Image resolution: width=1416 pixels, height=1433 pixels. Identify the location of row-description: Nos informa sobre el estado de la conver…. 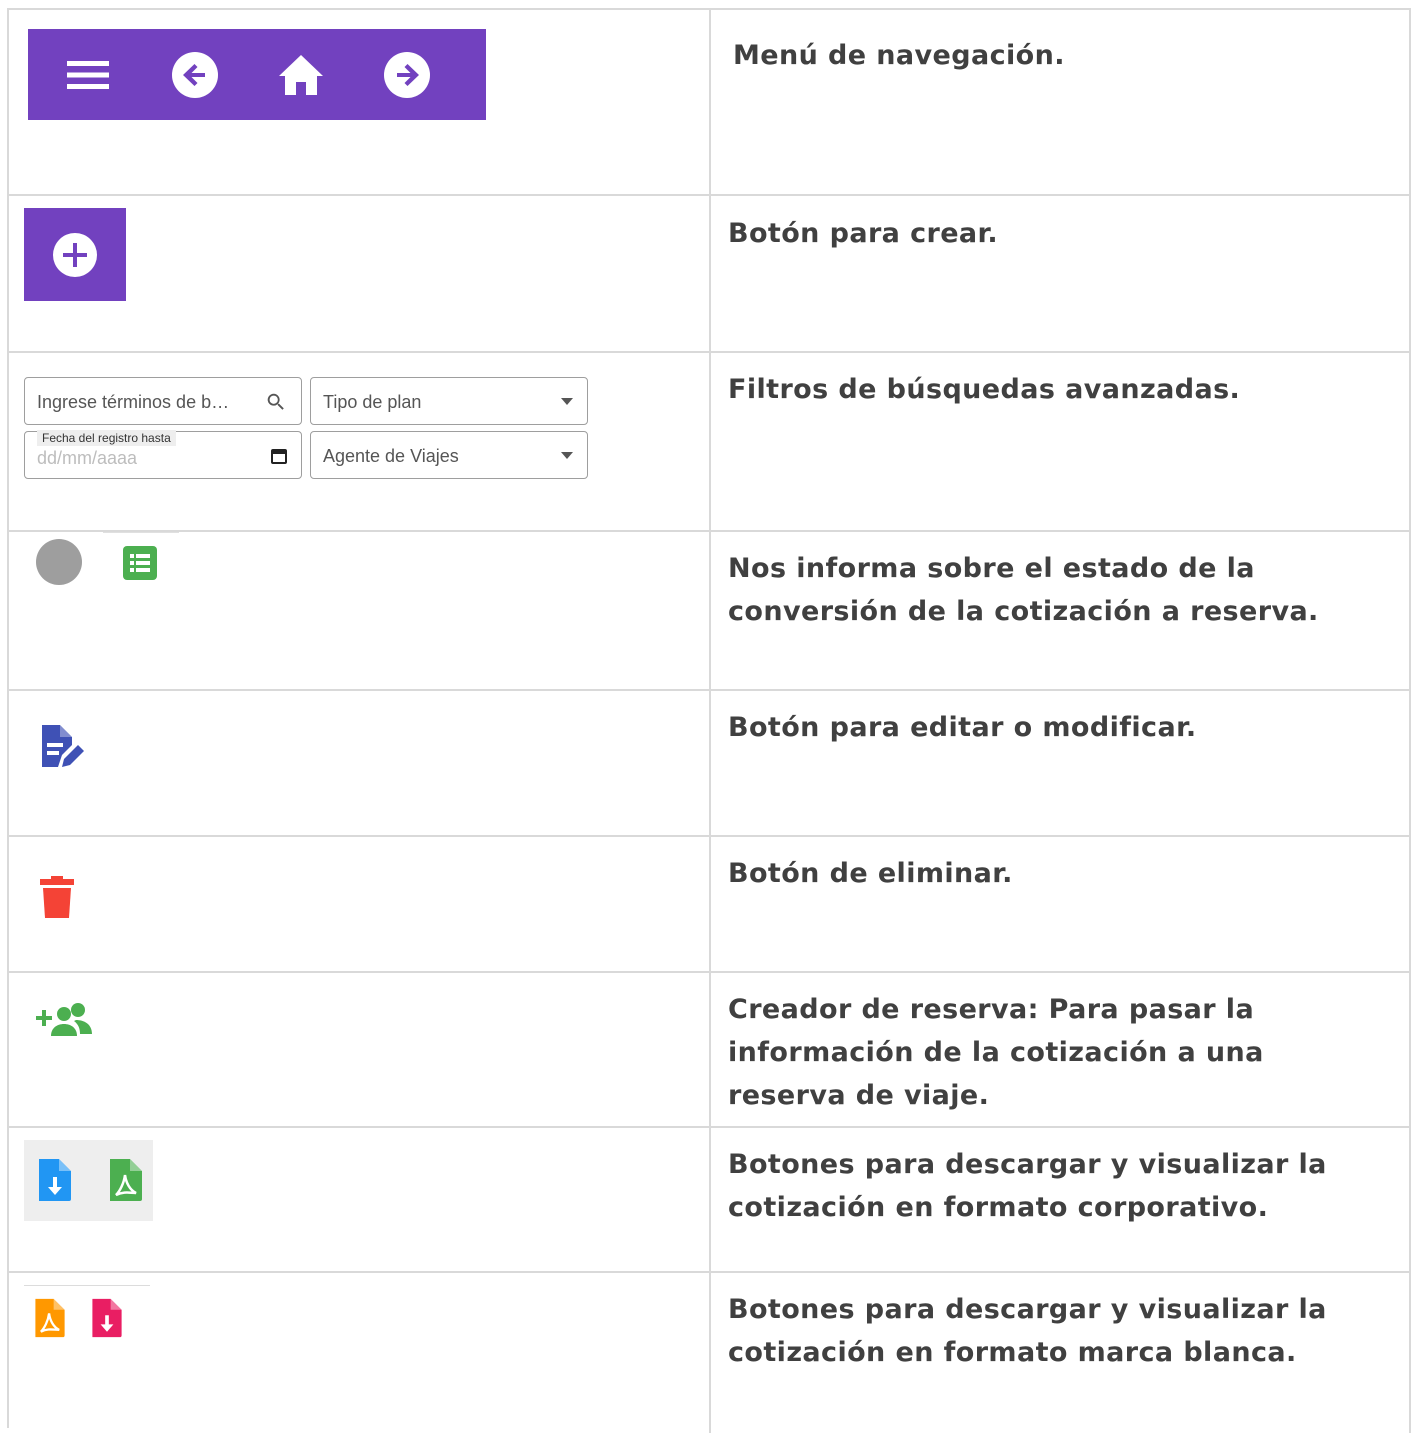
(1023, 590).